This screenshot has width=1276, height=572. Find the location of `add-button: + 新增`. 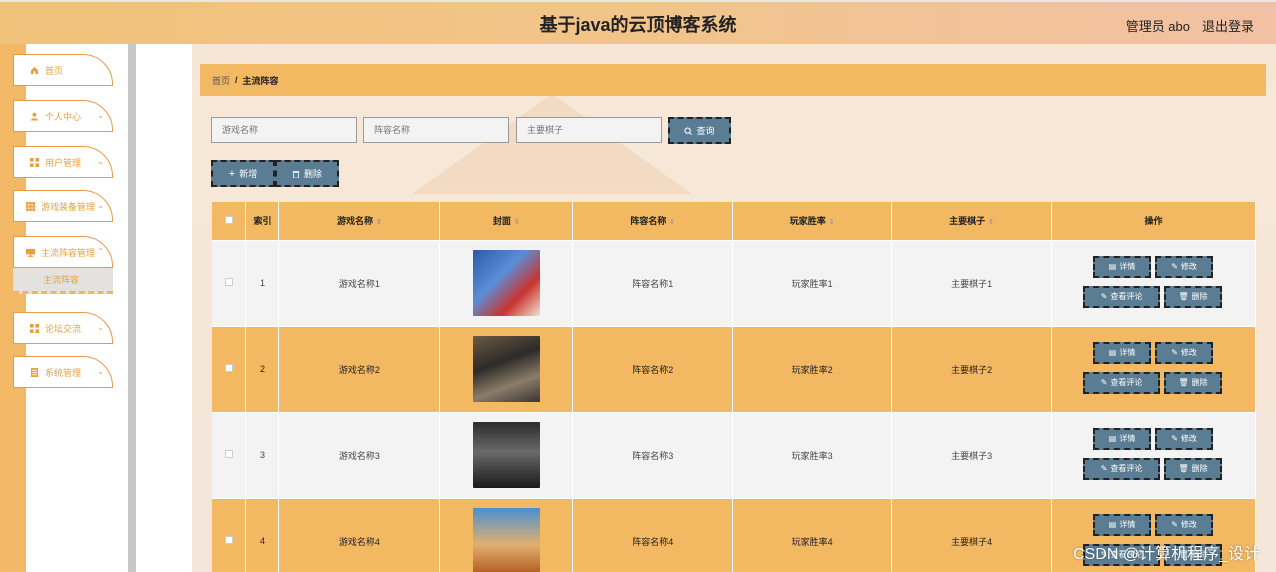

add-button: + 新增 is located at coordinates (243, 173).